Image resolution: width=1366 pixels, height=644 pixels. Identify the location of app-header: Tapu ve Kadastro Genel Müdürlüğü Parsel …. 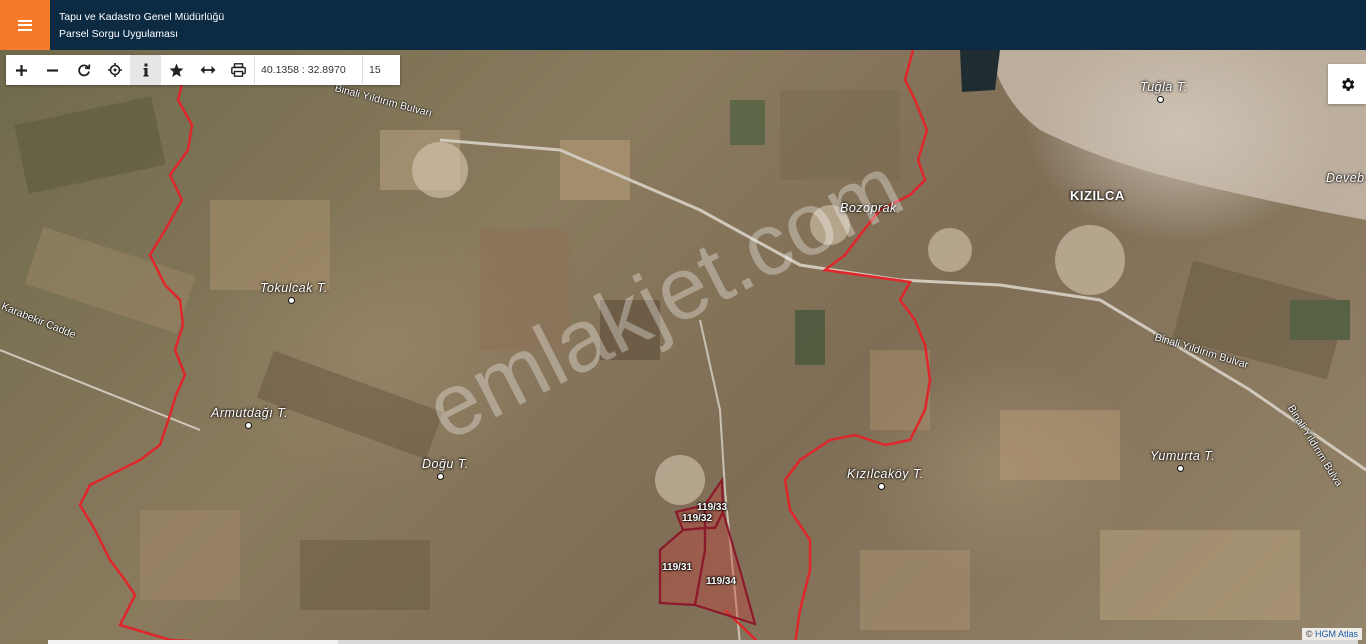
(683, 25).